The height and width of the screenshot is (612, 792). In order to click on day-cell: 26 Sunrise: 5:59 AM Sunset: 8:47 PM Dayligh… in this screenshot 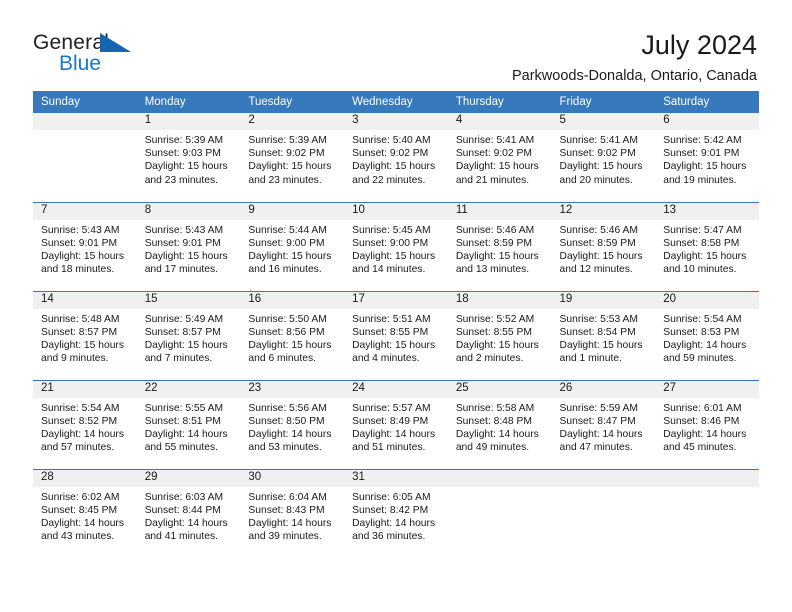, I will do `click(603, 424)`.